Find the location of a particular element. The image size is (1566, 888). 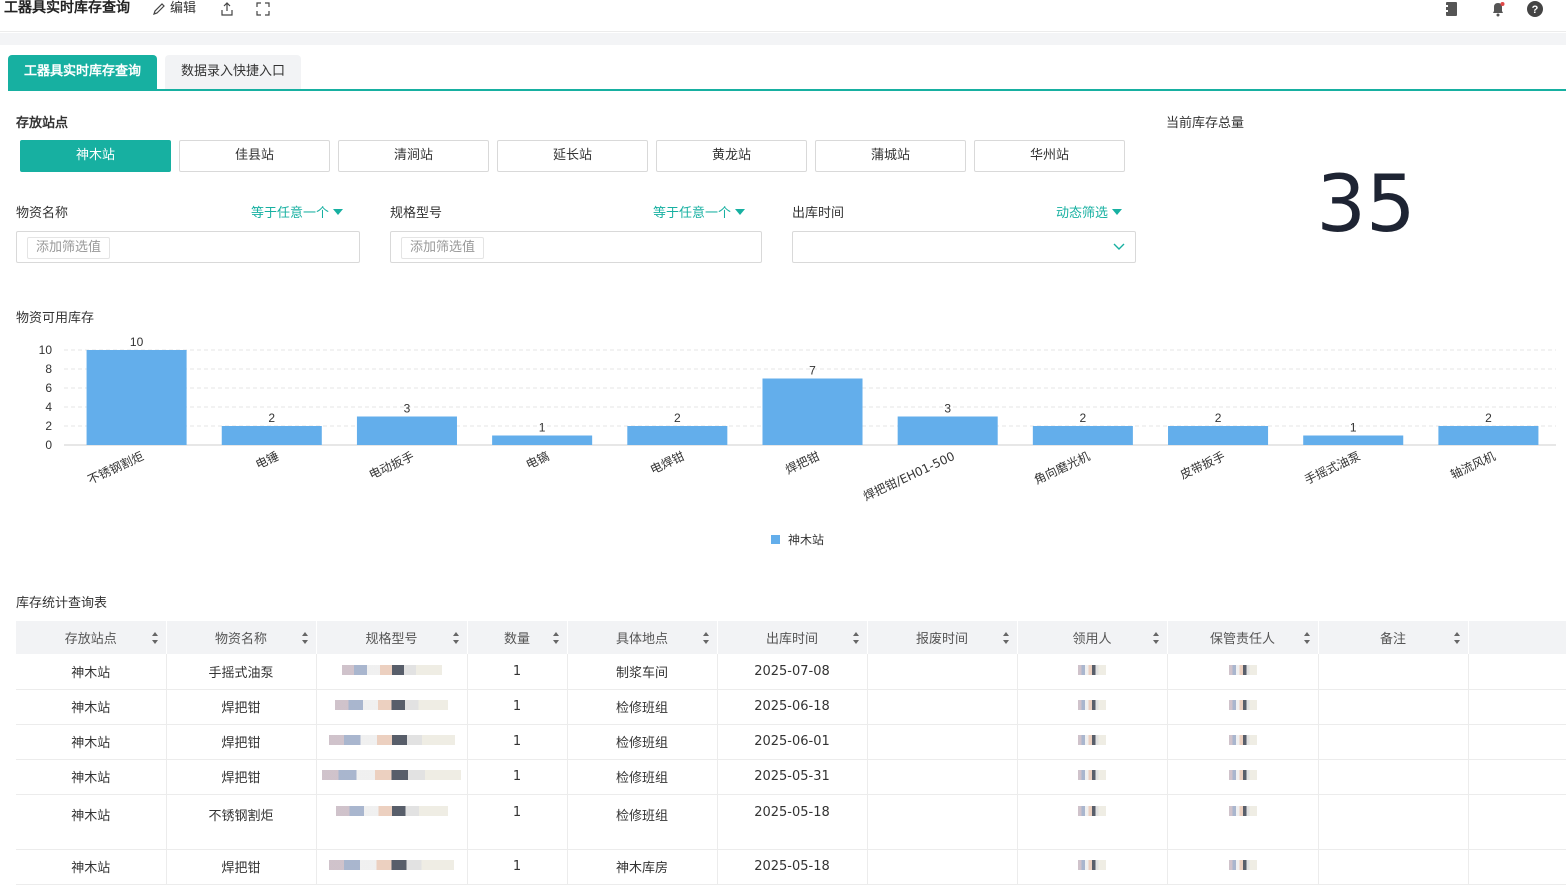

outtime-filter-mode: 动态筛选 is located at coordinates (1089, 211).